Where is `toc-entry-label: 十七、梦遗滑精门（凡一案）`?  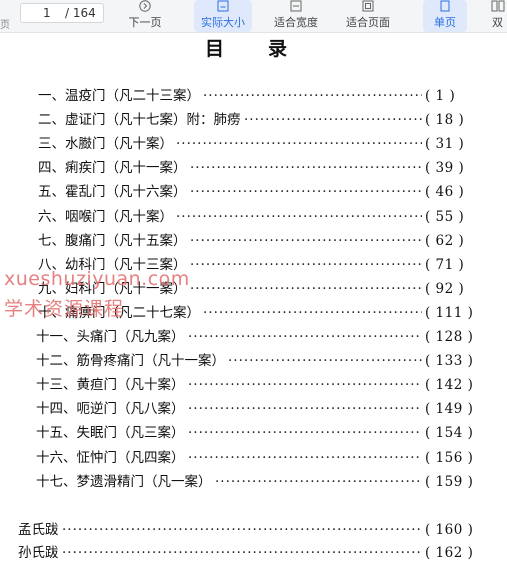 toc-entry-label: 十七、梦遗滑精门（凡一案） is located at coordinates (124, 481).